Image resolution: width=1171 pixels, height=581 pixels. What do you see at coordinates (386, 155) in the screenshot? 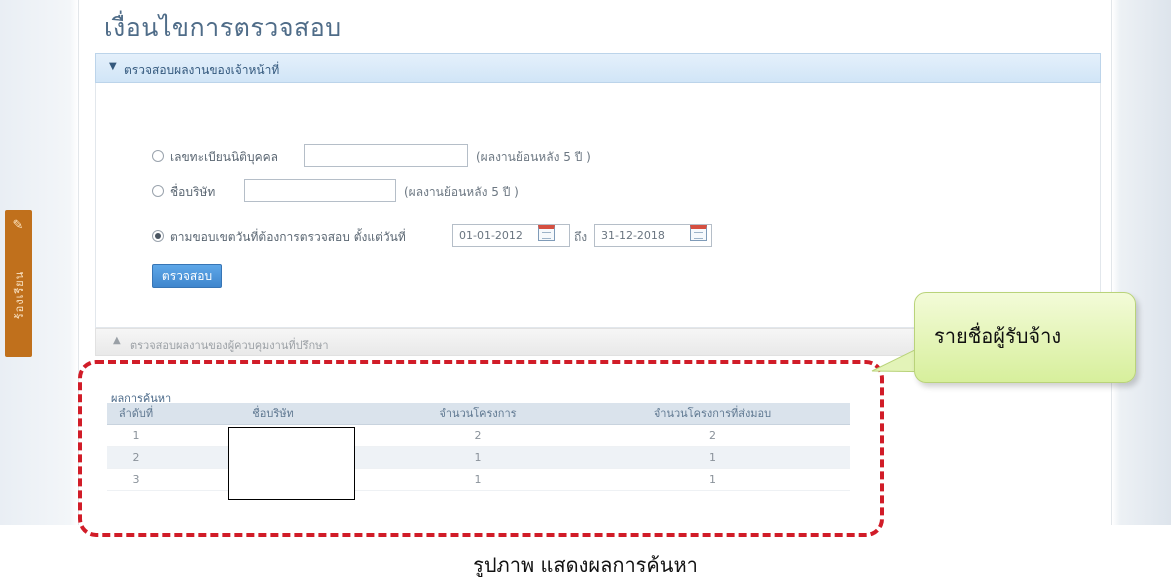
I see `registration-number-input` at bounding box center [386, 155].